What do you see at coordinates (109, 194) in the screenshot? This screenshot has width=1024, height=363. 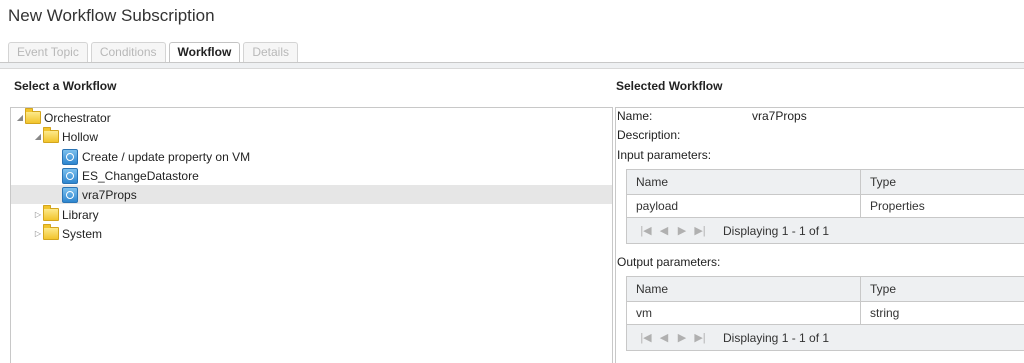 I see `tree-item-label: vra7Props` at bounding box center [109, 194].